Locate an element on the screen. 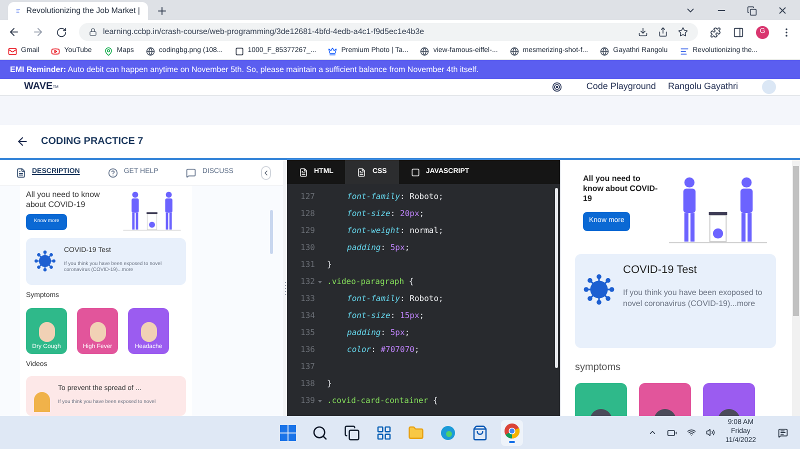  code-line: color: #707070; is located at coordinates (383, 350).